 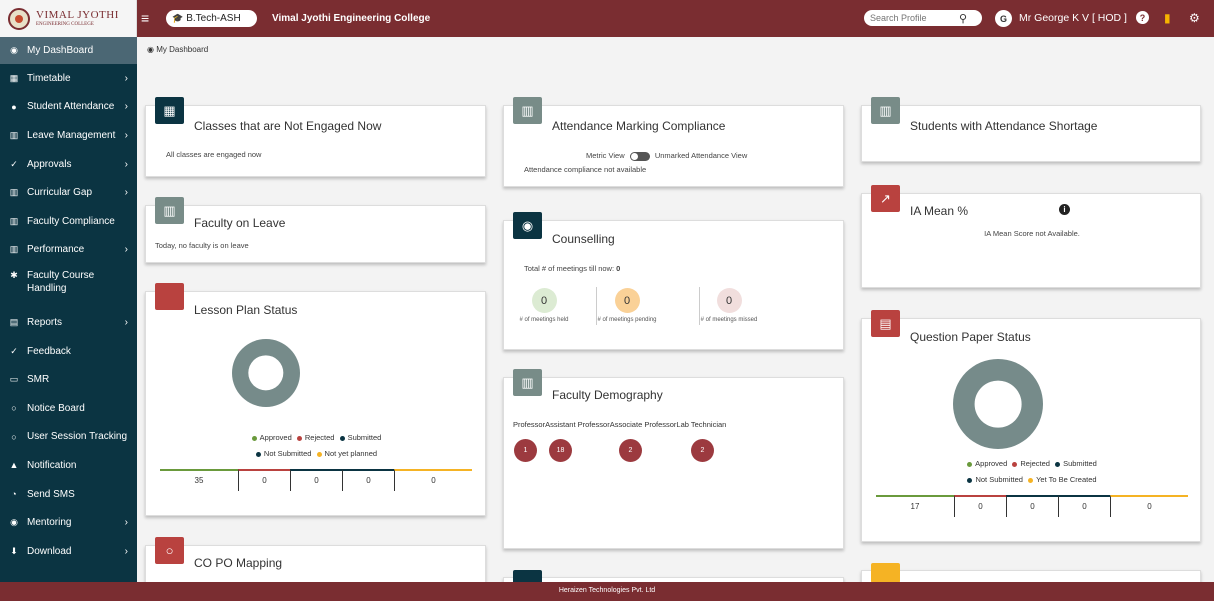 What do you see at coordinates (68, 351) in the screenshot?
I see `sidebar-item-feedback: ✓ Feedback` at bounding box center [68, 351].